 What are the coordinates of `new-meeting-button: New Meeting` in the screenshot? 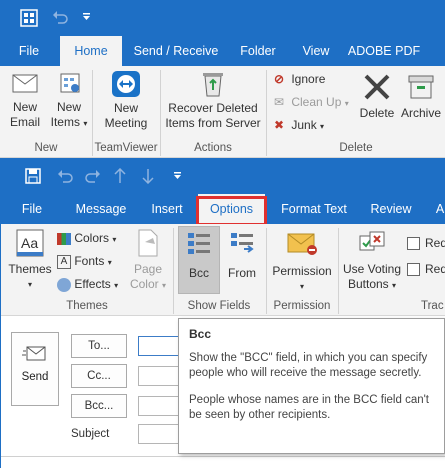 It's located at (126, 106).